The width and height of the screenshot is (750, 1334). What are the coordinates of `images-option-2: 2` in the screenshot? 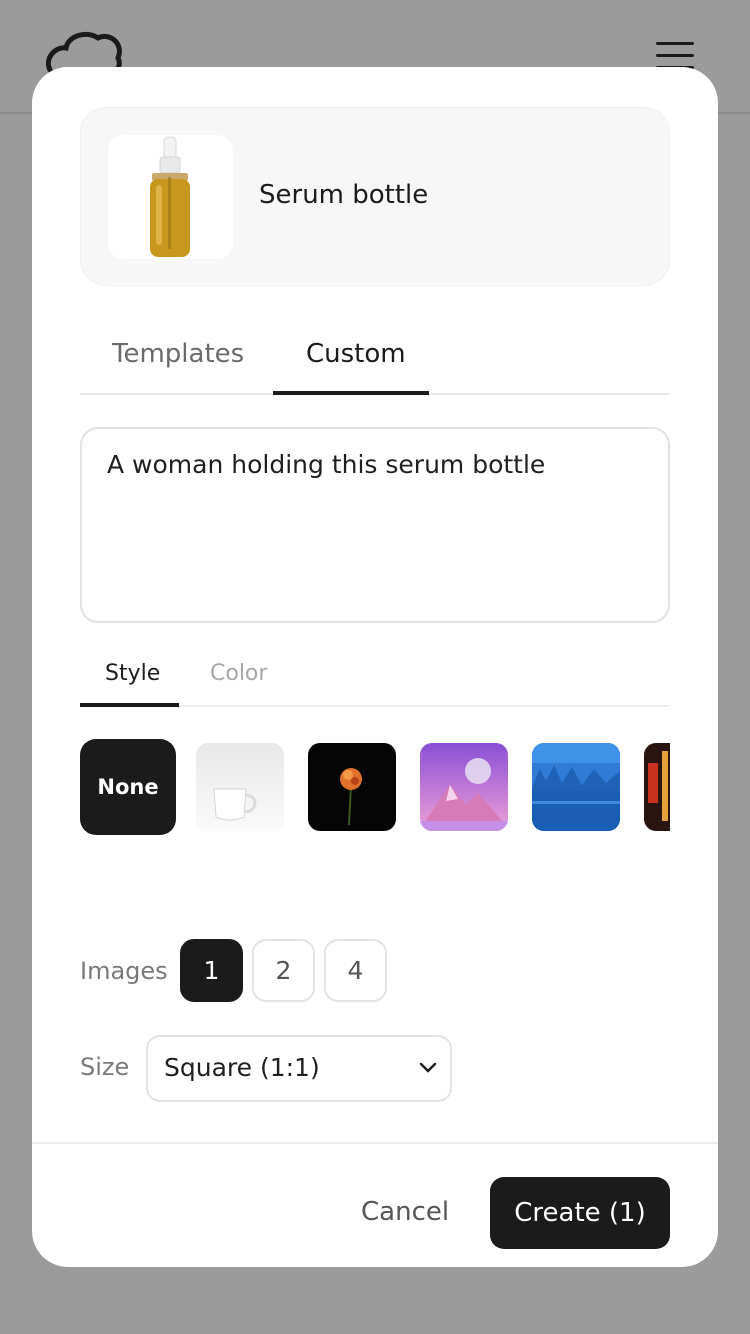 It's located at (283, 970).